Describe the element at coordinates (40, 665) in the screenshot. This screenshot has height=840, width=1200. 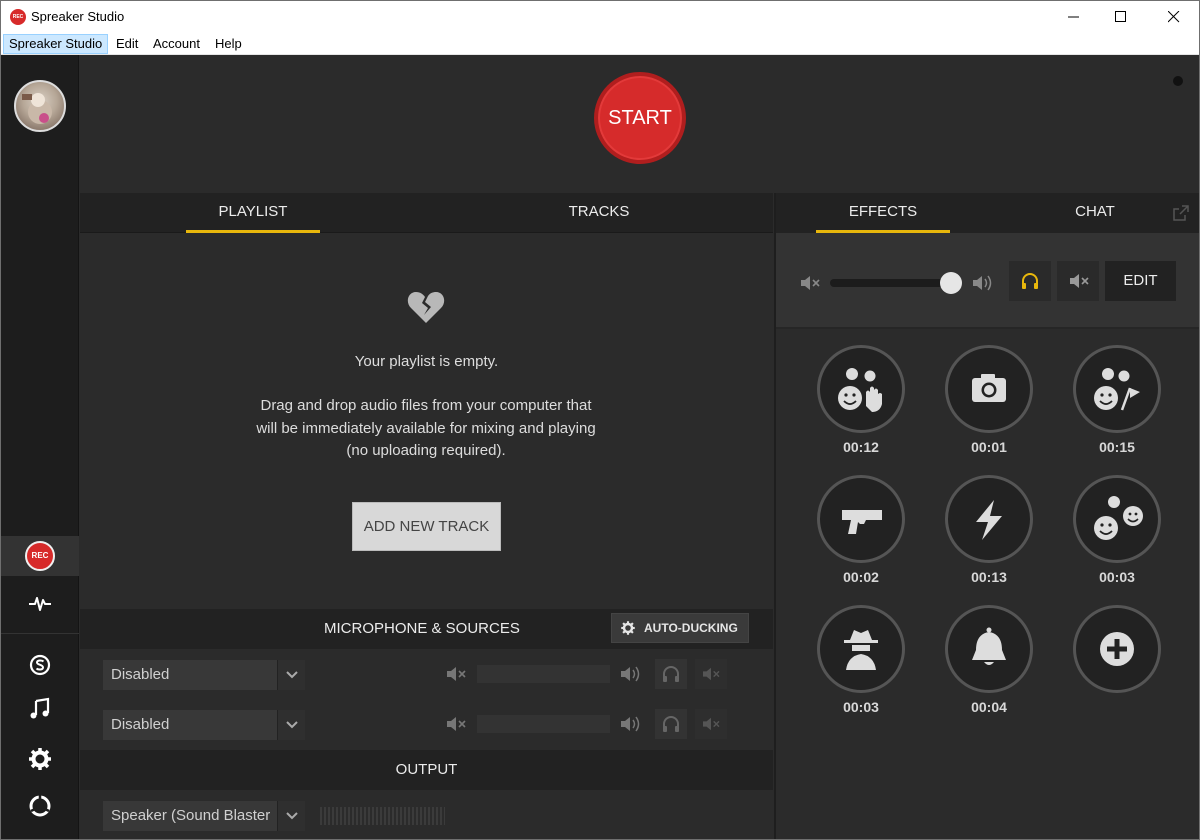
I see `skype-icon` at that location.